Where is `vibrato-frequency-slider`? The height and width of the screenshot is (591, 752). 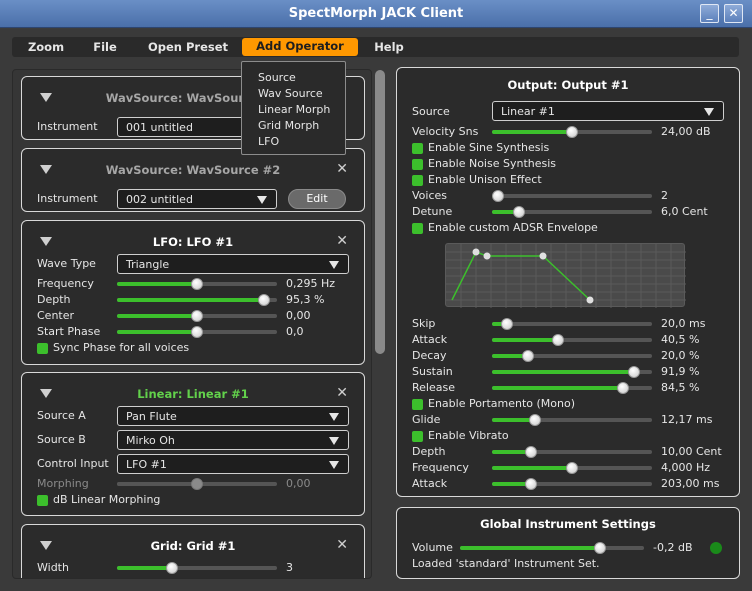
vibrato-frequency-slider is located at coordinates (572, 468).